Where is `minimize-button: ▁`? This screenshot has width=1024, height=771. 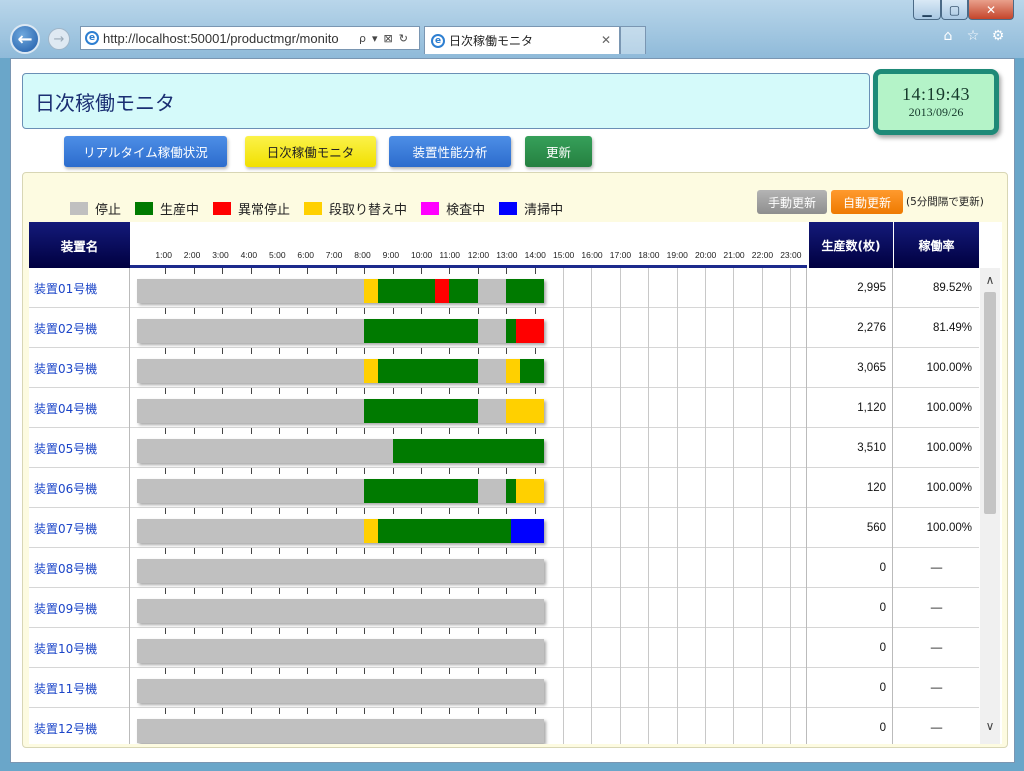
minimize-button: ▁ is located at coordinates (927, 10).